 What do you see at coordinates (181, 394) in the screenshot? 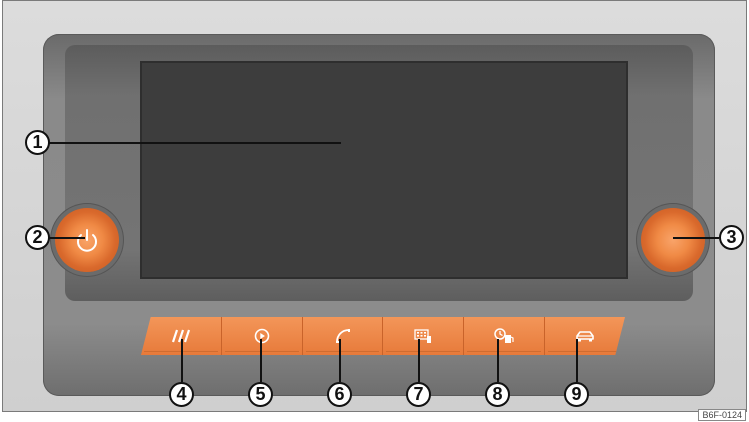
I see `callout-4: 4` at bounding box center [181, 394].